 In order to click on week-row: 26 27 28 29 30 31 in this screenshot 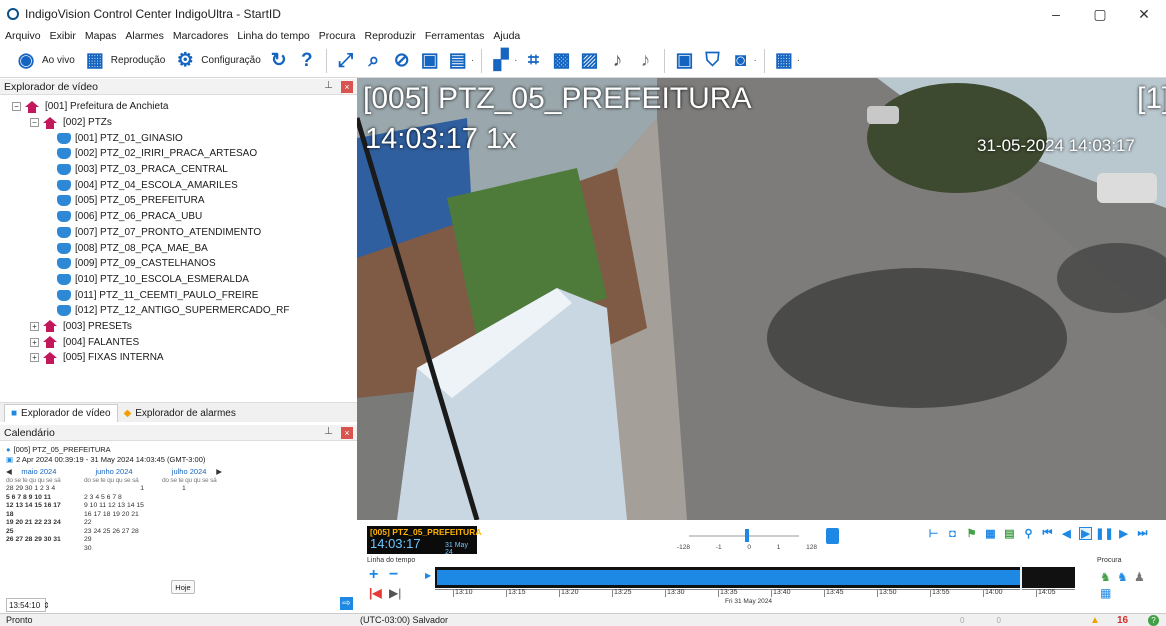, I will do `click(36, 540)`.